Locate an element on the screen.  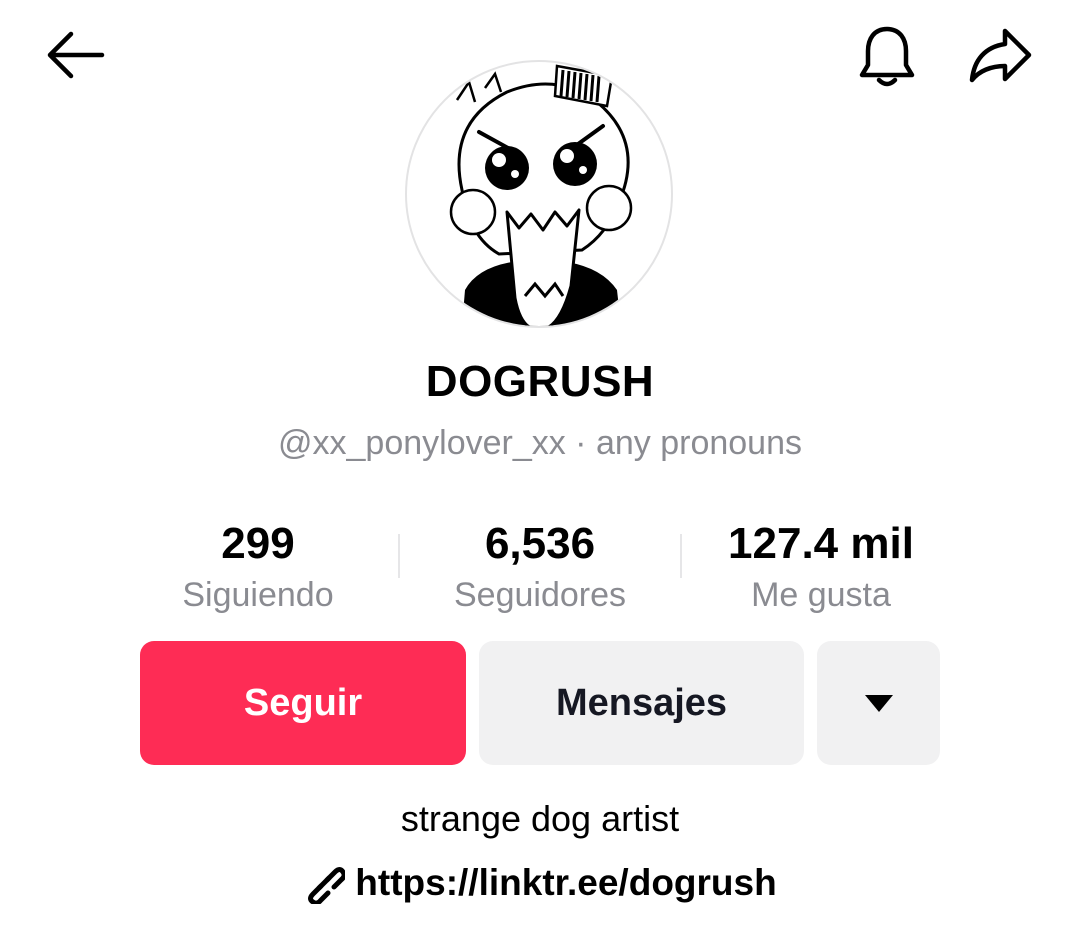
following-count: 299 is located at coordinates (258, 543).